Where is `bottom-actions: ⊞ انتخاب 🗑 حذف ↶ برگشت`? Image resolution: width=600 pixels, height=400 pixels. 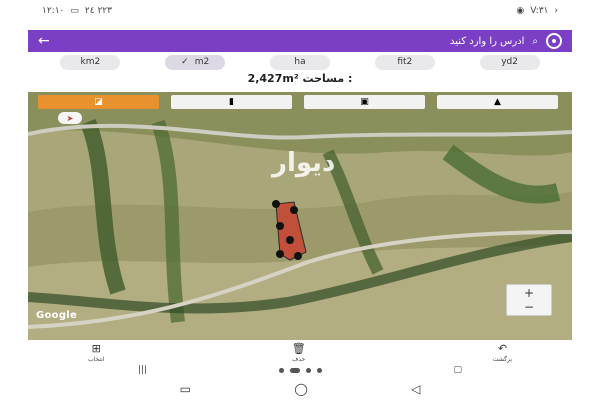 bottom-actions: ⊞ انتخاب 🗑 حذف ↶ برگشت is located at coordinates (300, 353).